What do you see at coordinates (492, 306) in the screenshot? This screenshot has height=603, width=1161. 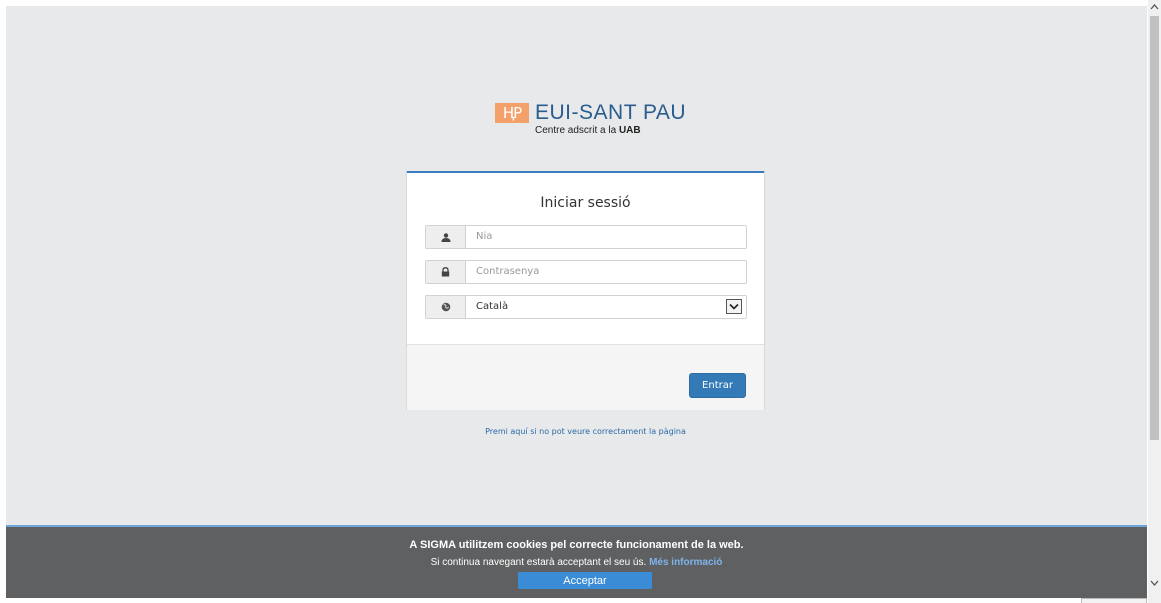 I see `language-value: Català` at bounding box center [492, 306].